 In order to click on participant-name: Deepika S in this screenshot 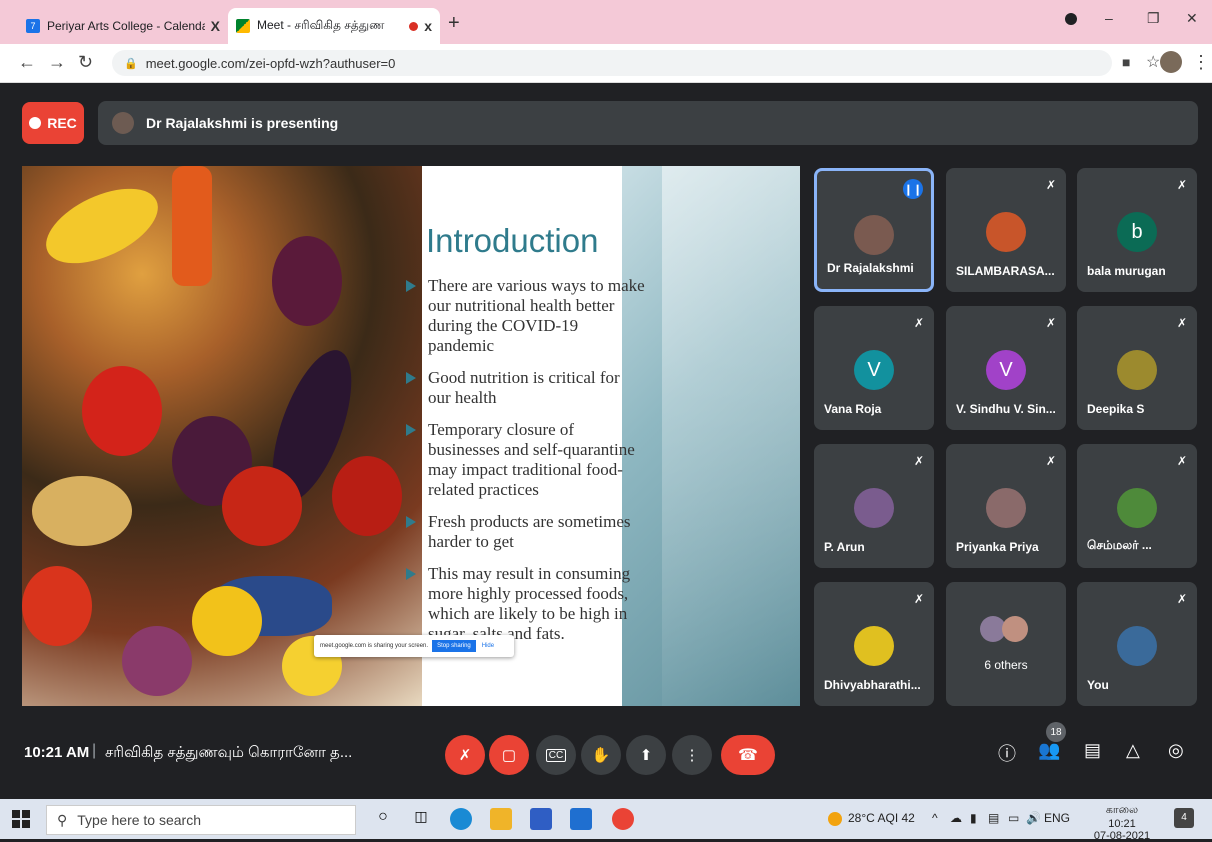, I will do `click(1116, 409)`.